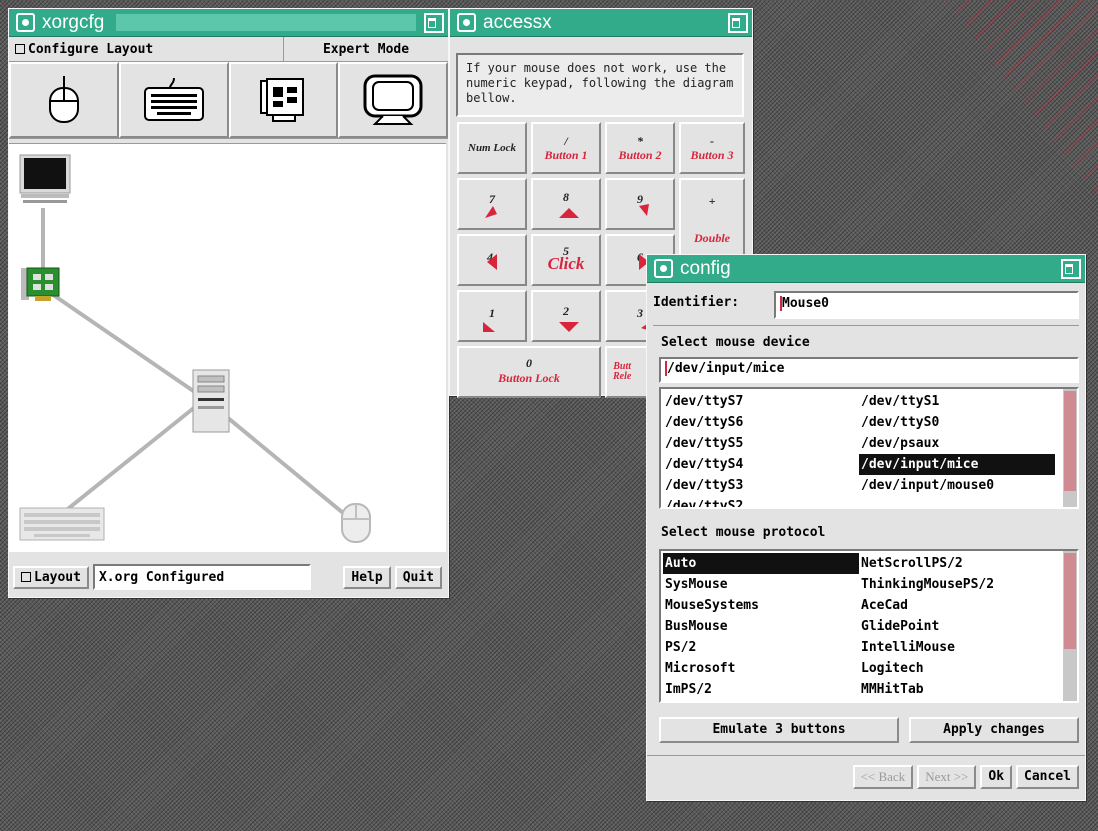  I want to click on keyboard-tool-button, so click(173, 100).